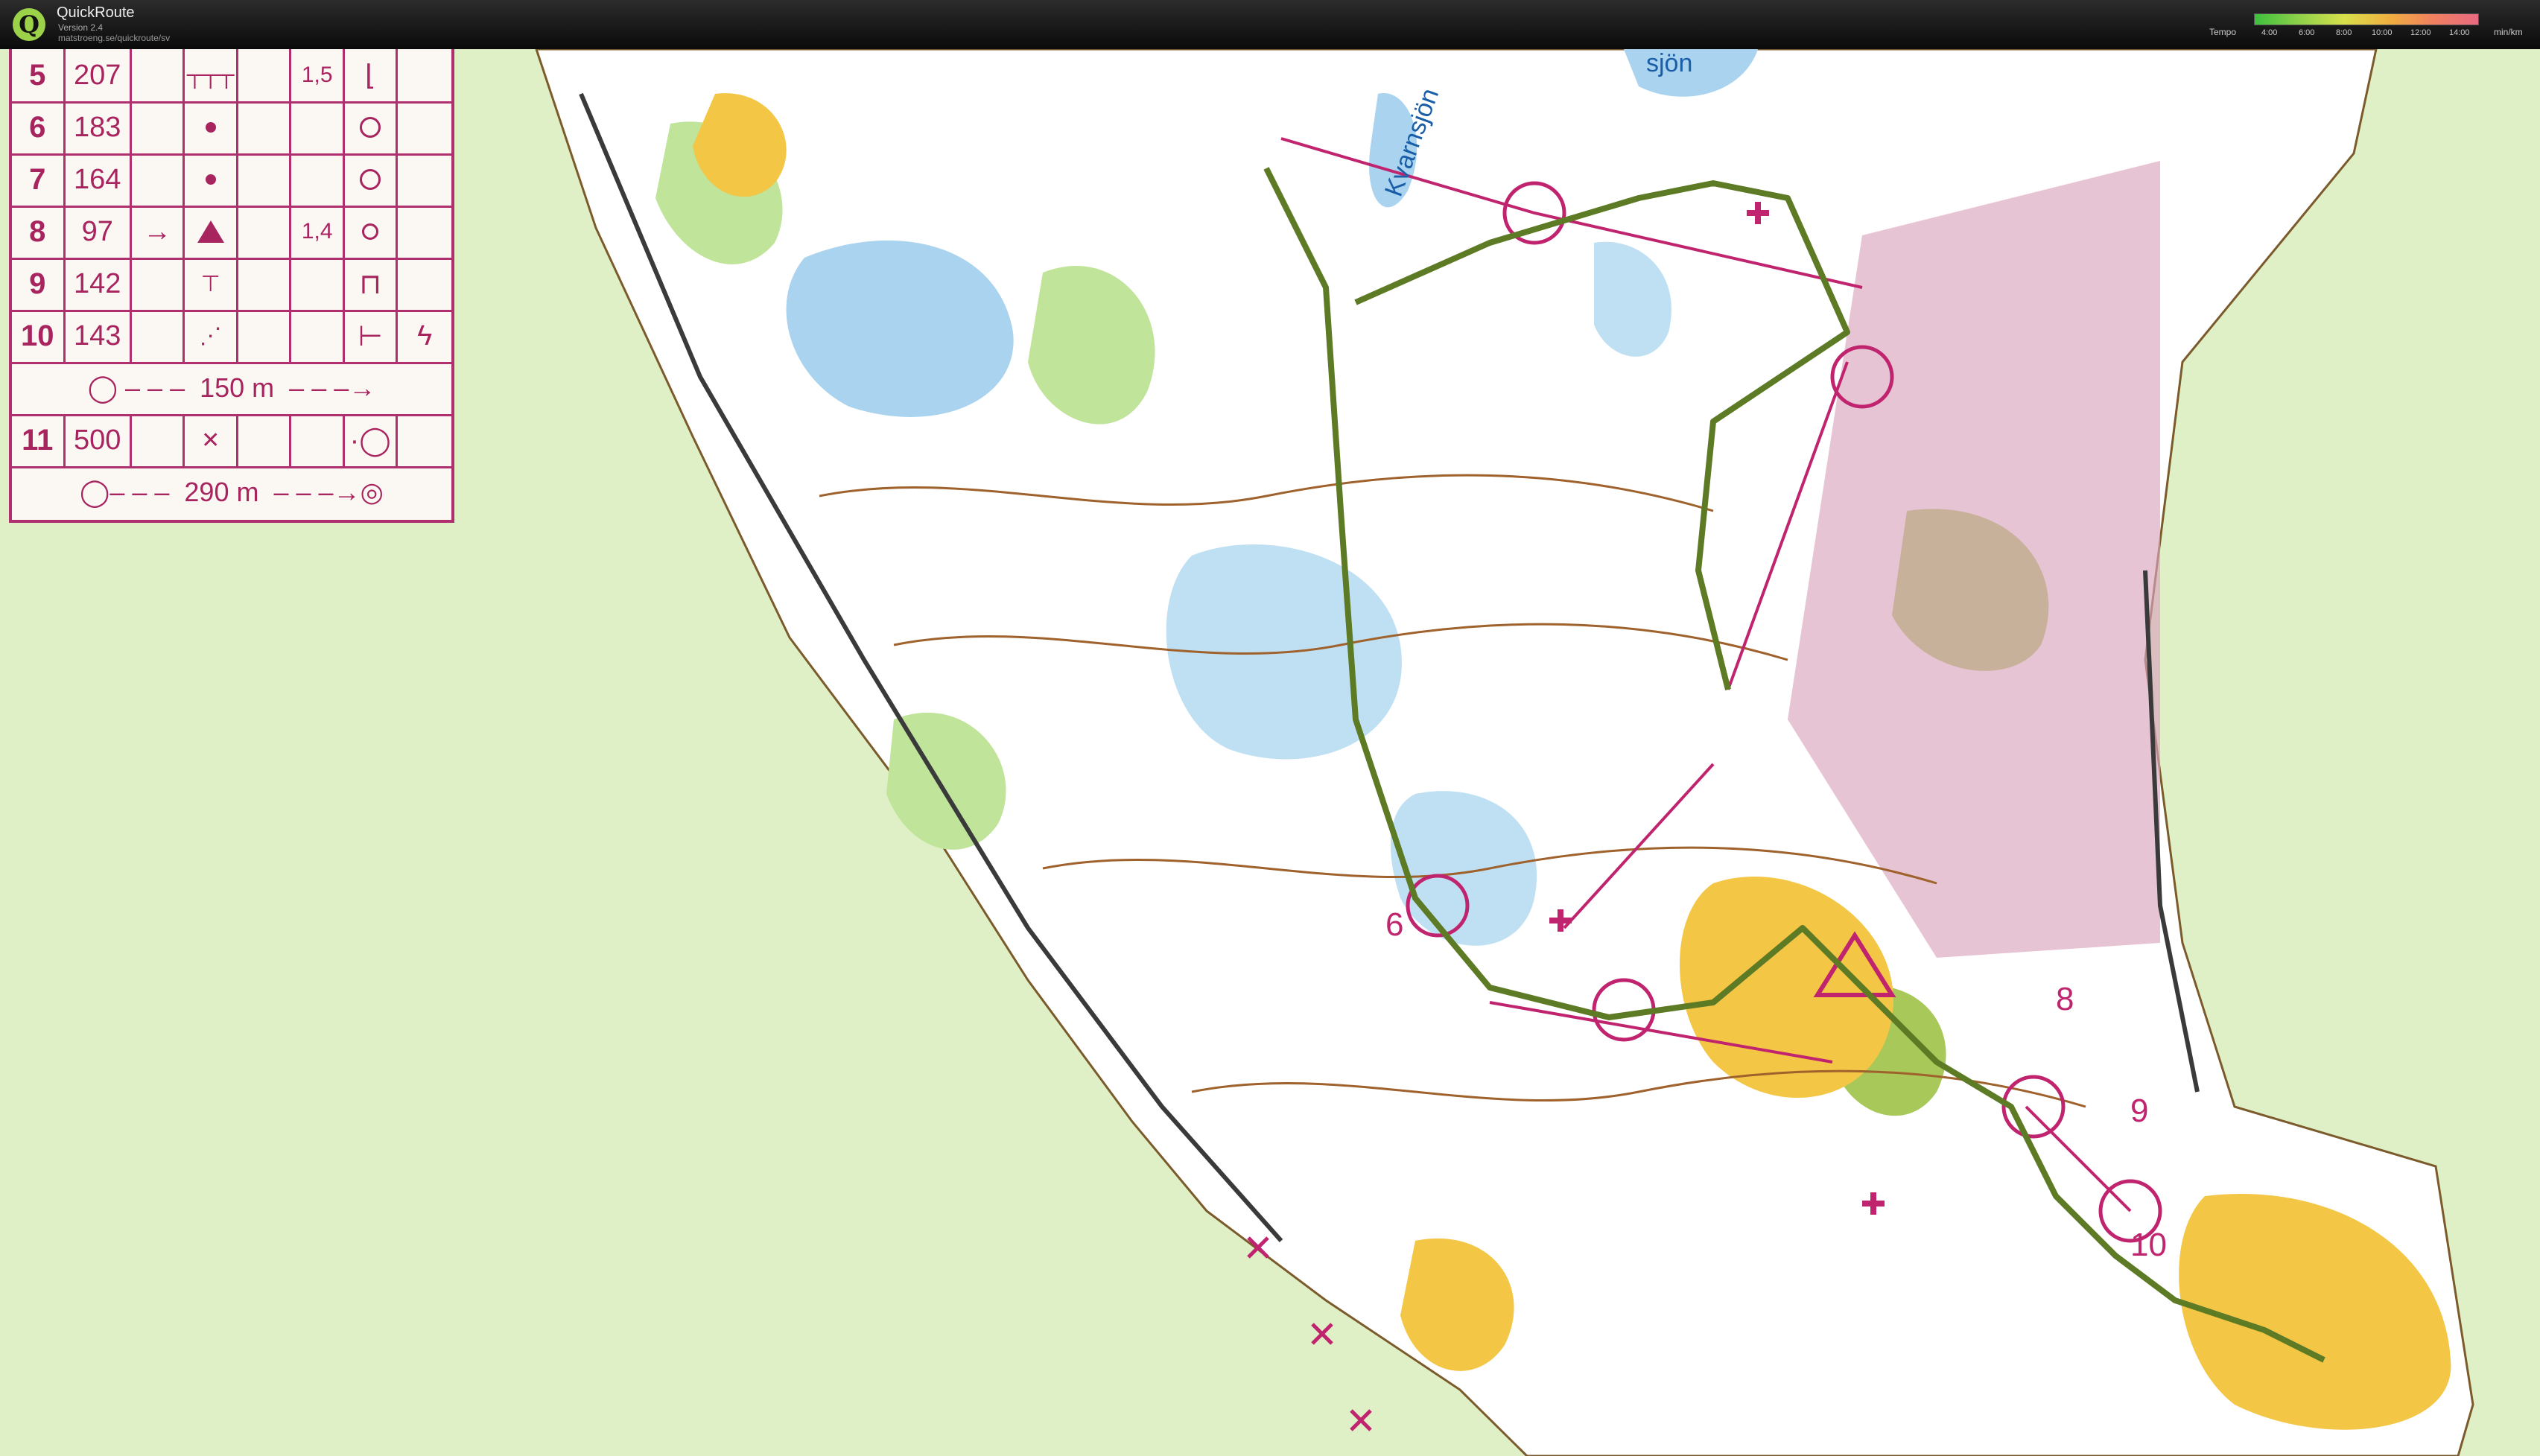 This screenshot has height=1456, width=2540. I want to click on control-row: 6 183, so click(231, 128).